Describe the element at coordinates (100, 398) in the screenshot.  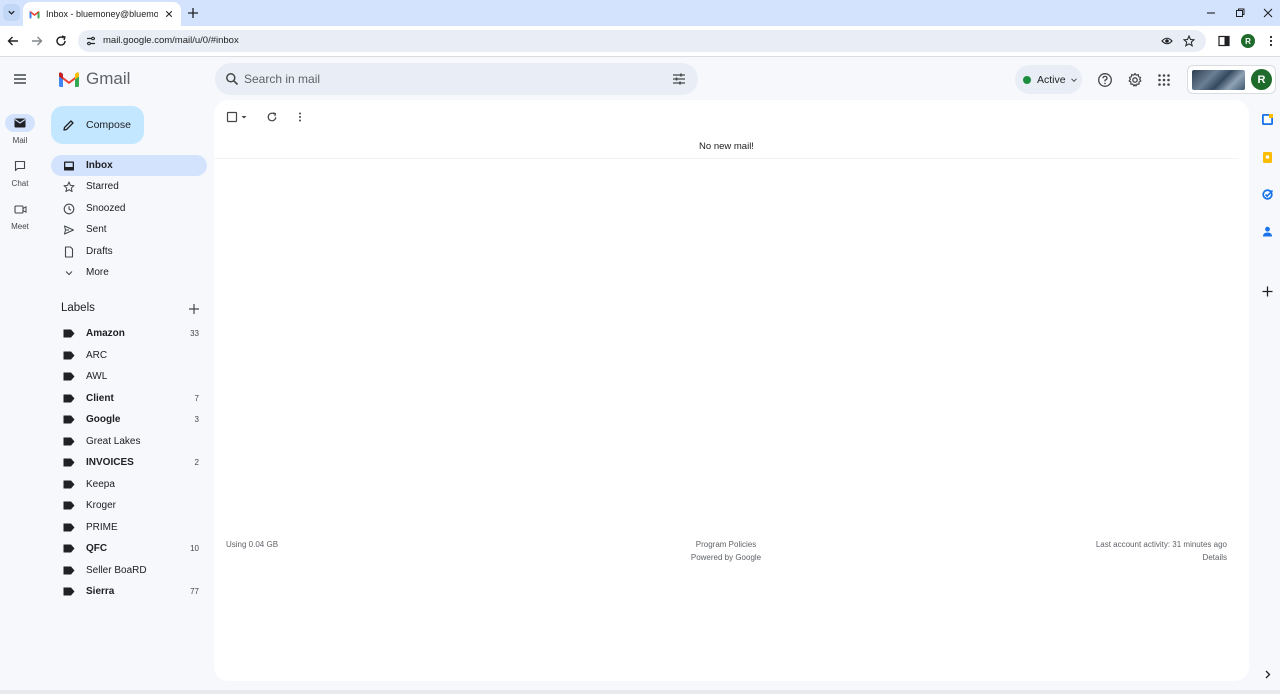
I see `label-name: Client` at that location.